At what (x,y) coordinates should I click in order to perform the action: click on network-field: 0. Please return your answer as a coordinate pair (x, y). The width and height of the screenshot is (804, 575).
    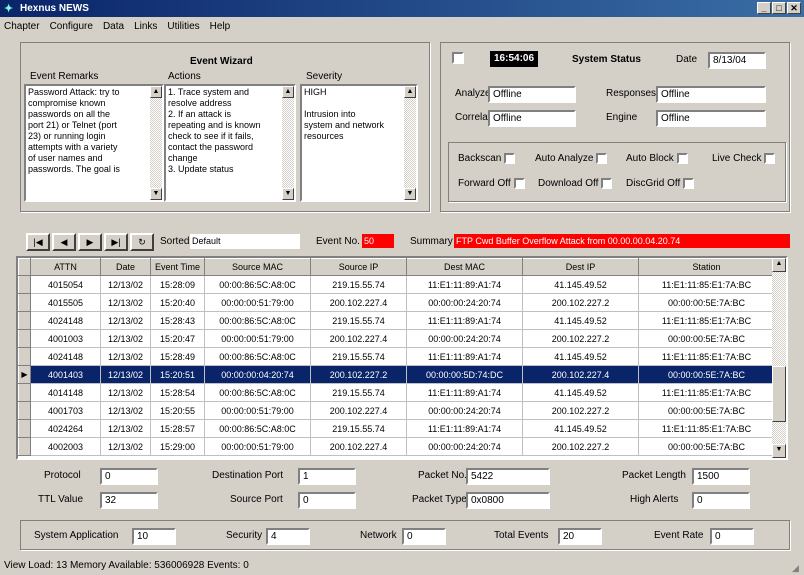
    Looking at the image, I should click on (424, 536).